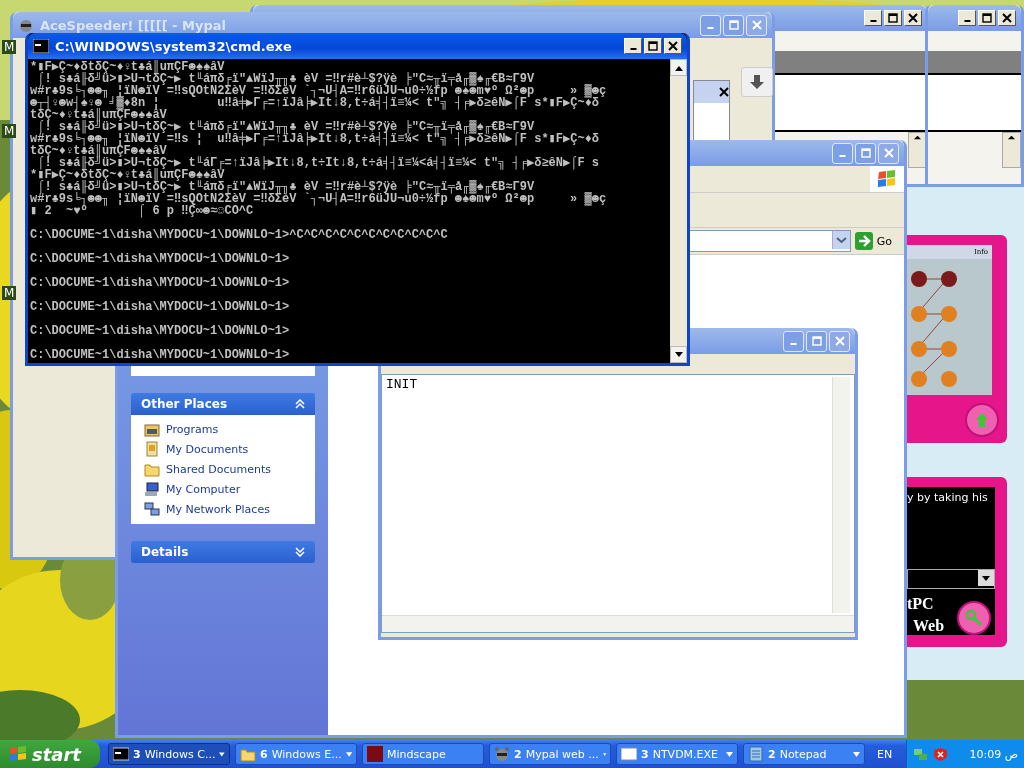 This screenshot has height=768, width=1024. Describe the element at coordinates (677, 754) in the screenshot. I see `taskbar-button: 3 NTVDM.EXE` at that location.